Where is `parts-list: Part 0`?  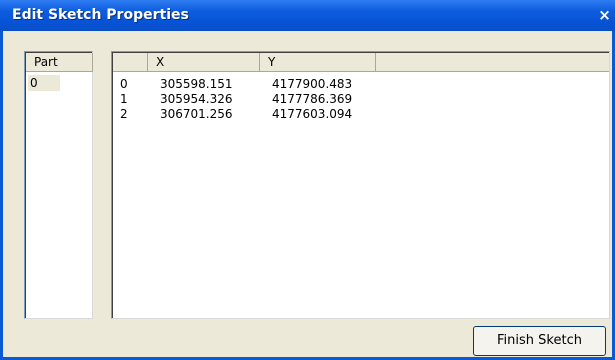
parts-list: Part 0 is located at coordinates (58, 185).